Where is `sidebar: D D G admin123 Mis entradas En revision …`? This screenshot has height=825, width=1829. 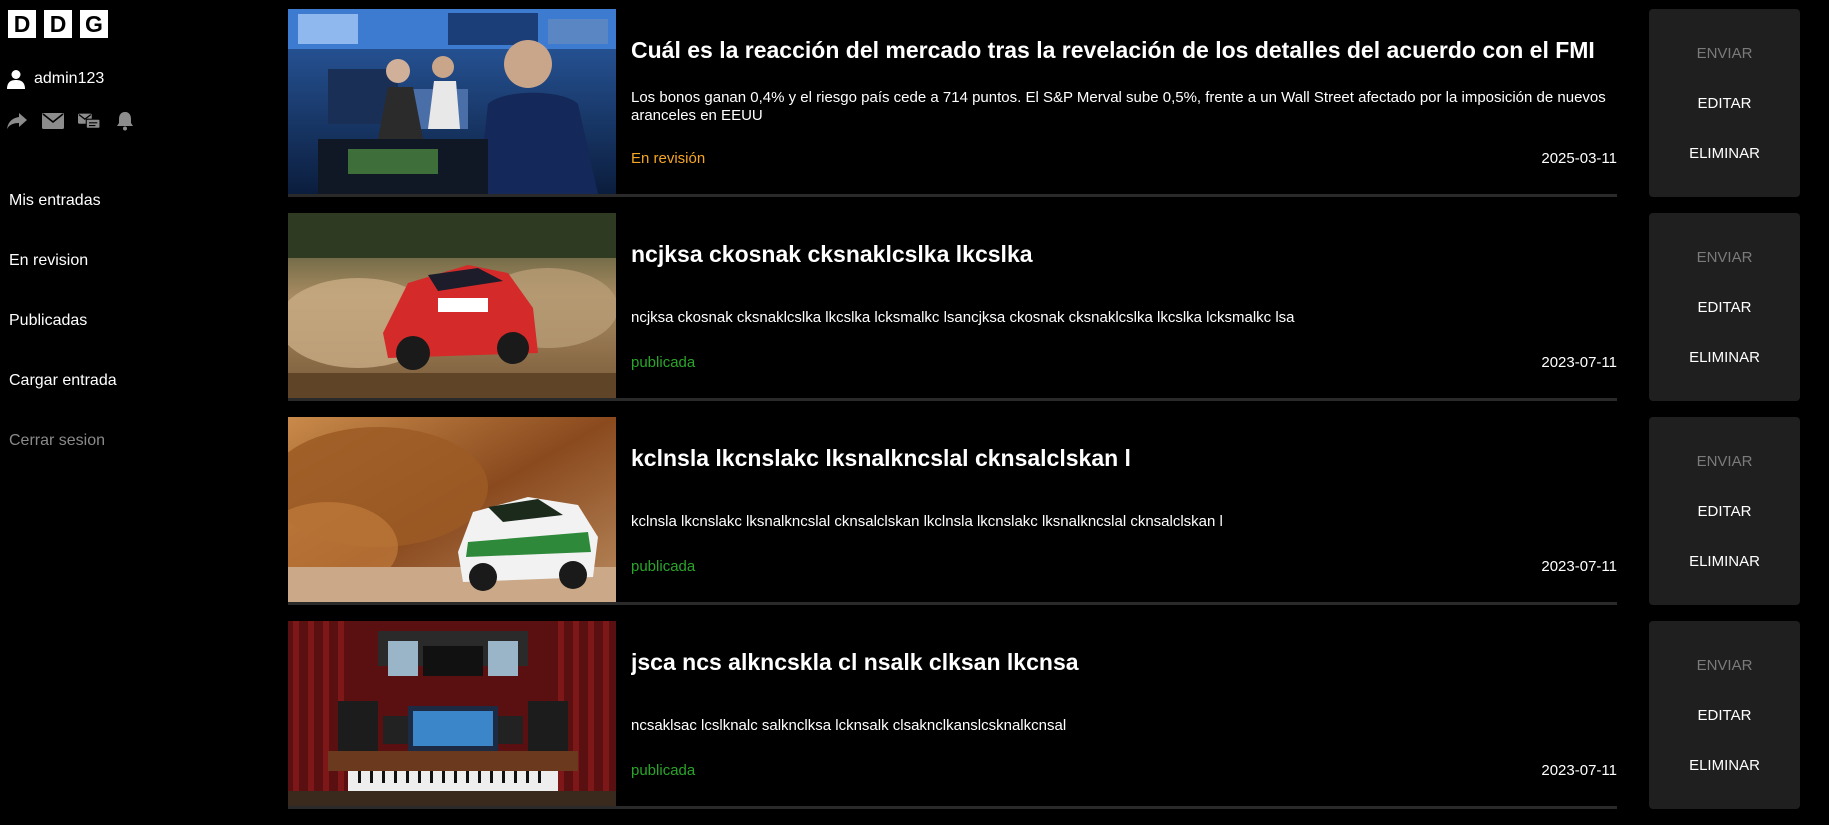
sidebar: D D G admin123 Mis entradas En revision … is located at coordinates (125, 409).